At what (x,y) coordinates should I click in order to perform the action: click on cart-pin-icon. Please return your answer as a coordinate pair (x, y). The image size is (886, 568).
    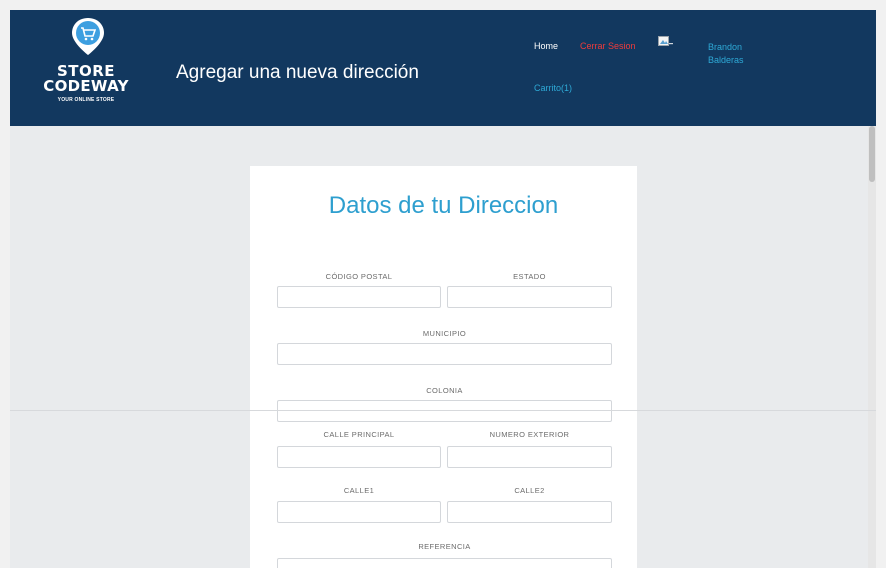
    Looking at the image, I should click on (88, 36).